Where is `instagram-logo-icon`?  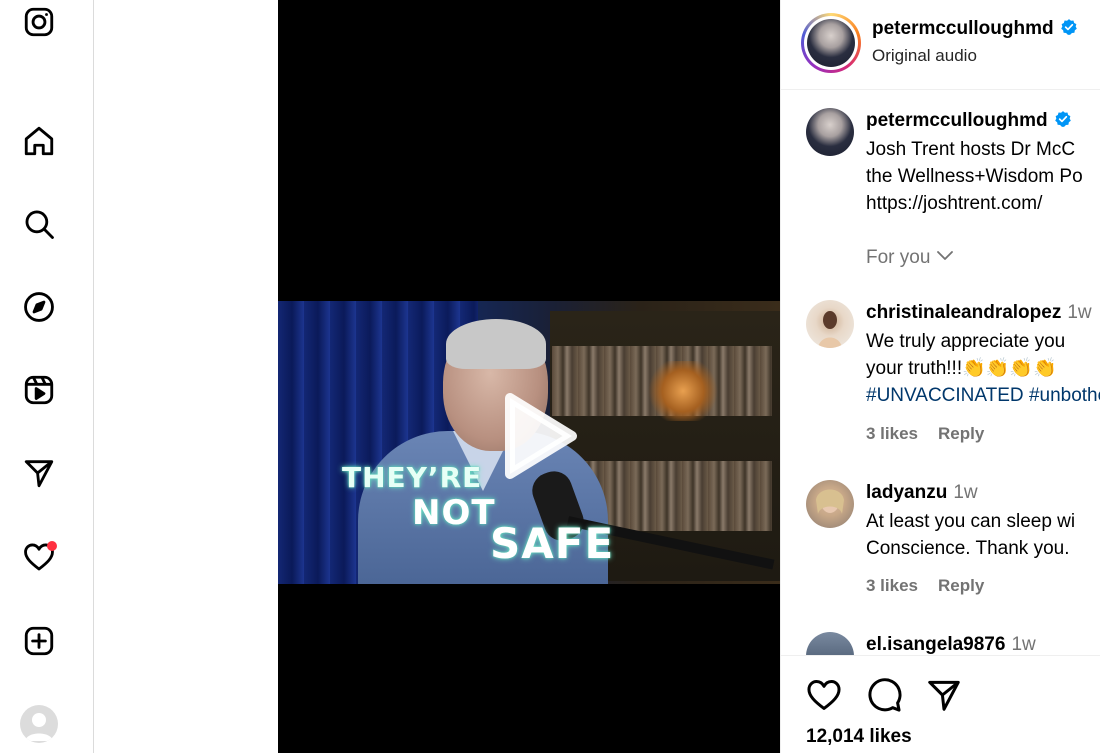 instagram-logo-icon is located at coordinates (39, 22).